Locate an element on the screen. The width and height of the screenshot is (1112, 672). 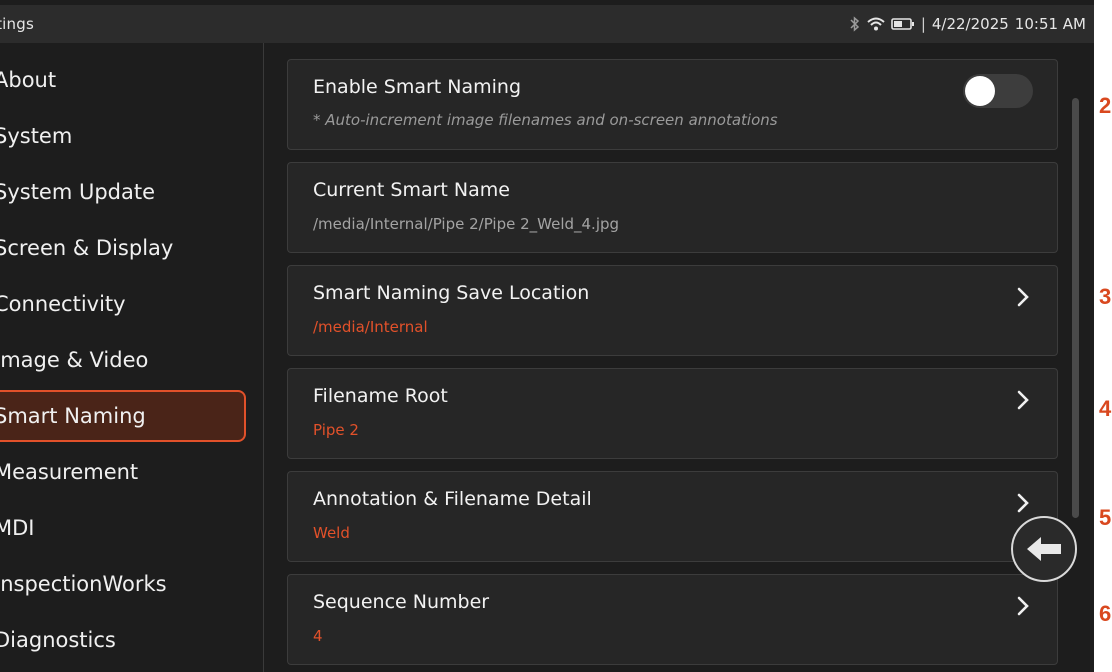
save-location-title: Smart Naming Save Location is located at coordinates (451, 293).